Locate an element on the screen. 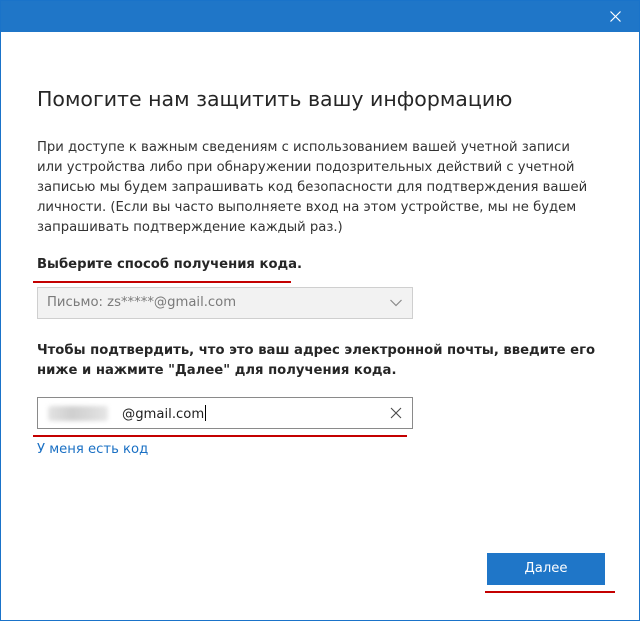  choose-method-label: Выберите способ получения кода. is located at coordinates (170, 264).